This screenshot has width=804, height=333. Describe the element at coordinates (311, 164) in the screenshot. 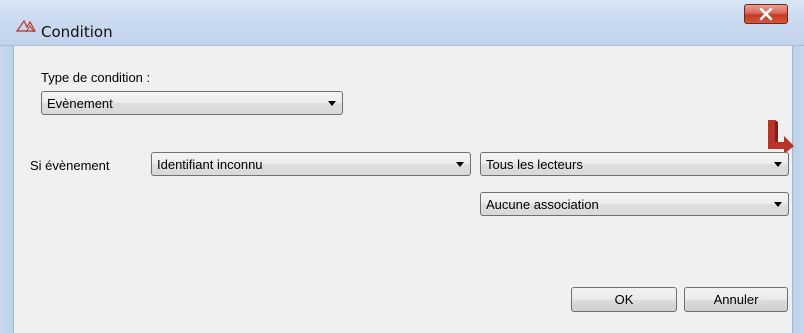

I see `event-select: Identifiant inconnu` at that location.